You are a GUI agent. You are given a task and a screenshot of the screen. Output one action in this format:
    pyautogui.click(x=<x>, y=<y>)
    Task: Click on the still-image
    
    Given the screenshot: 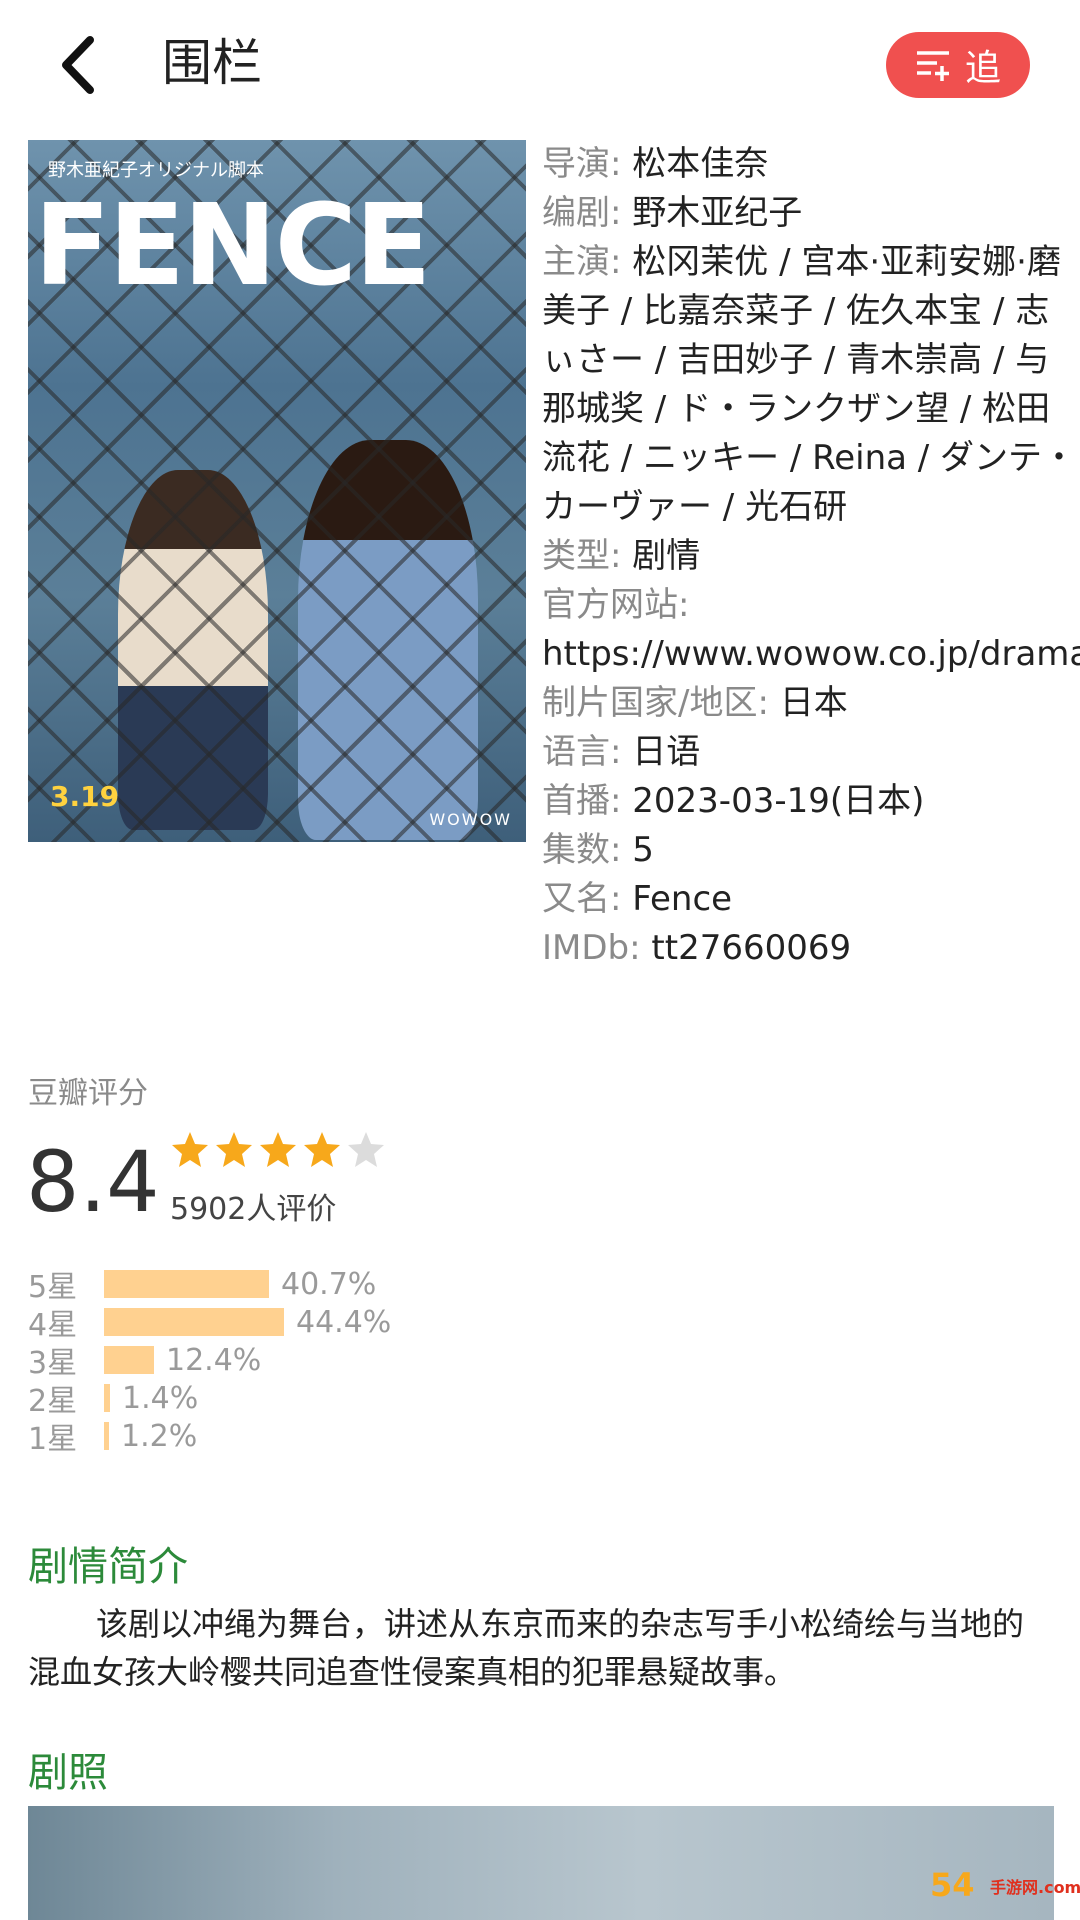 What is the action you would take?
    pyautogui.click(x=541, y=1863)
    